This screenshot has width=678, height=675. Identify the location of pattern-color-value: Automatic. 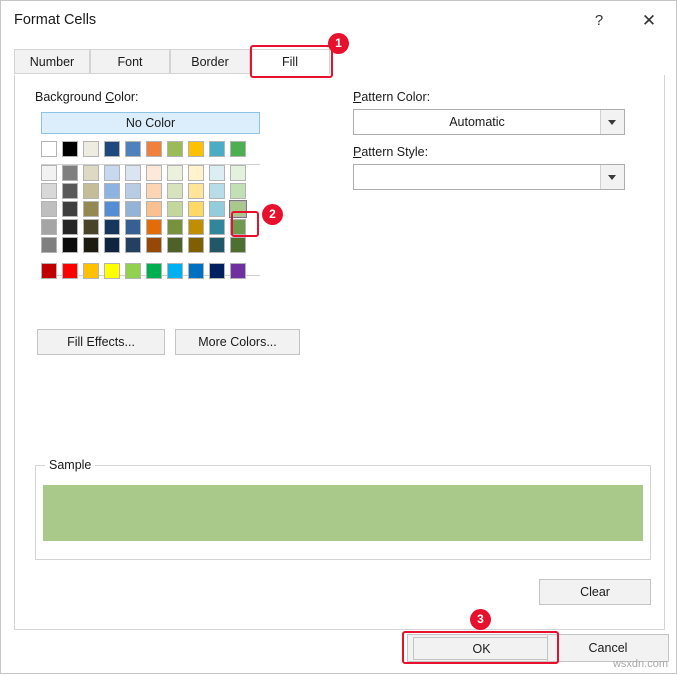
(477, 122).